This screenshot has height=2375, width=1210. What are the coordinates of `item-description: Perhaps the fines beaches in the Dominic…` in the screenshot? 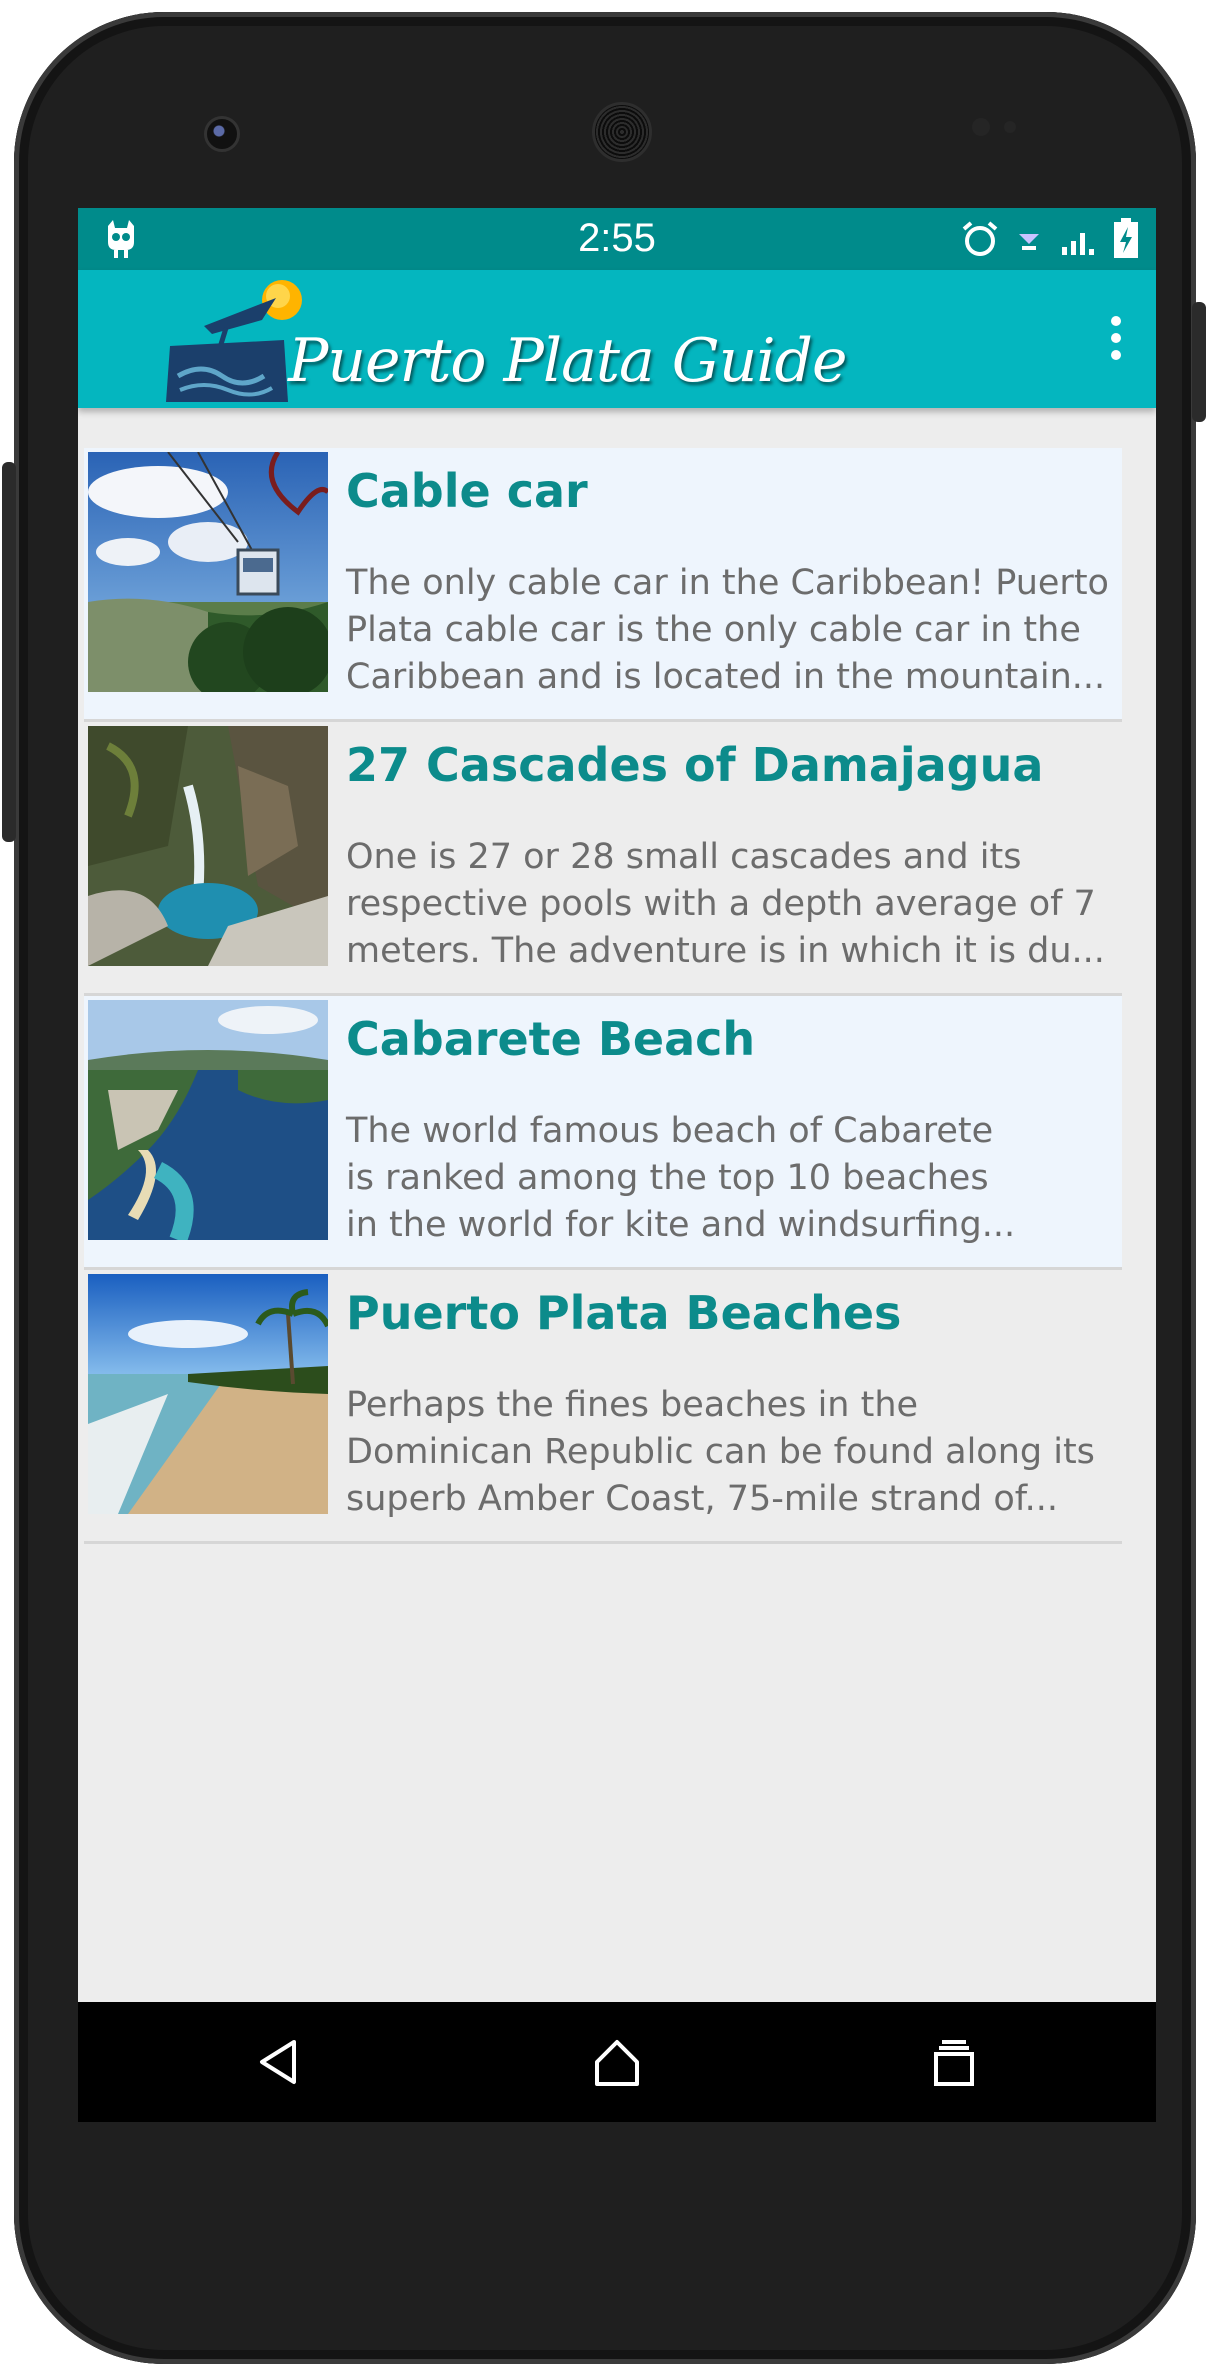 It's located at (720, 1452).